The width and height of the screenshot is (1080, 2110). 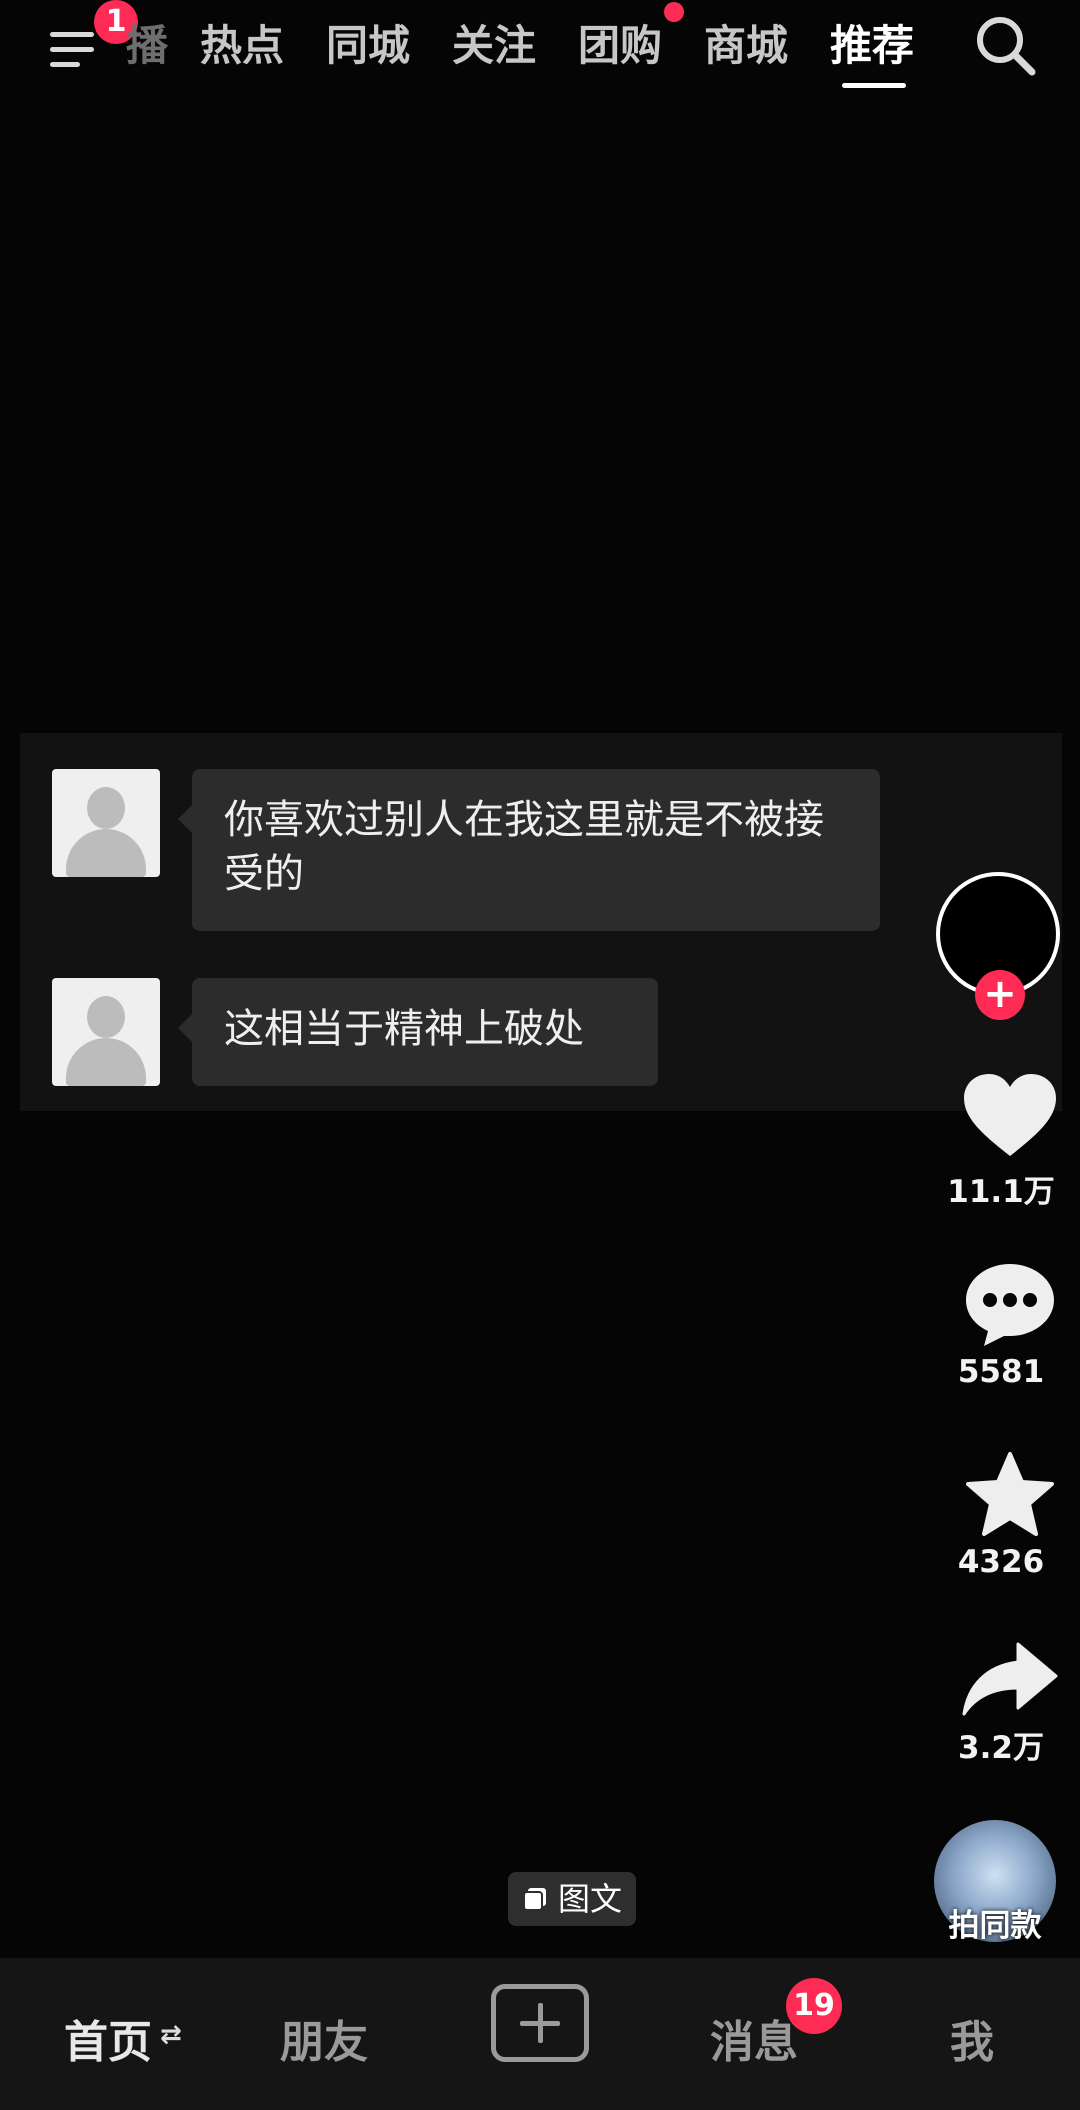 What do you see at coordinates (872, 42) in the screenshot?
I see `tab-recommend: 推荐` at bounding box center [872, 42].